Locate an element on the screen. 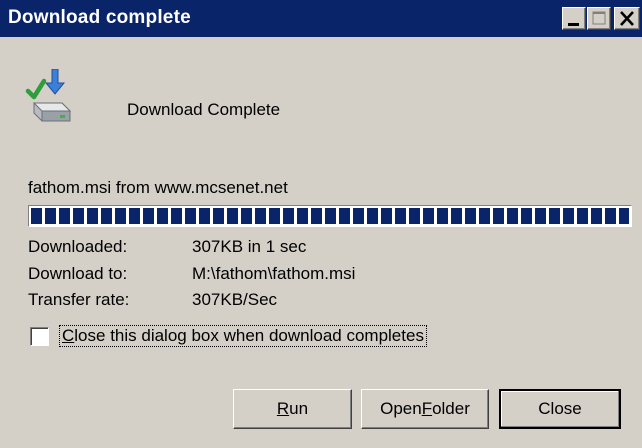  maximize-icon is located at coordinates (599, 18).